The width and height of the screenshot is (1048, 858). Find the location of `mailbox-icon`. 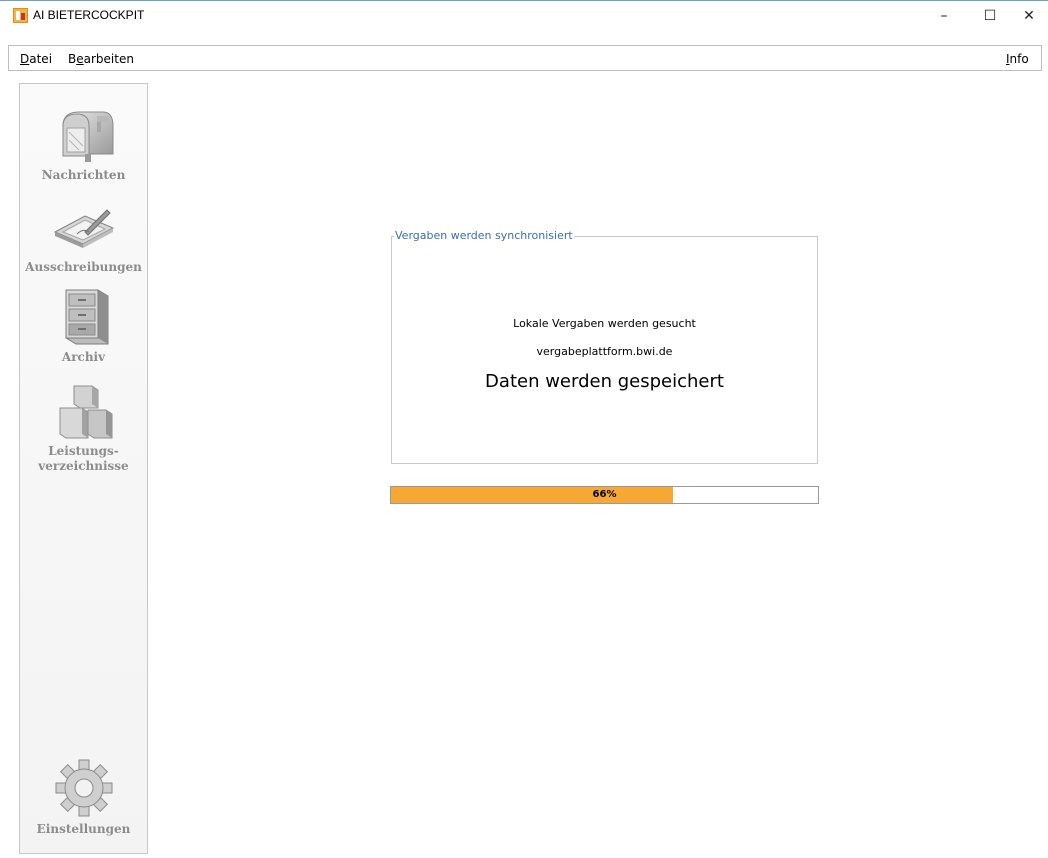

mailbox-icon is located at coordinates (87, 136).